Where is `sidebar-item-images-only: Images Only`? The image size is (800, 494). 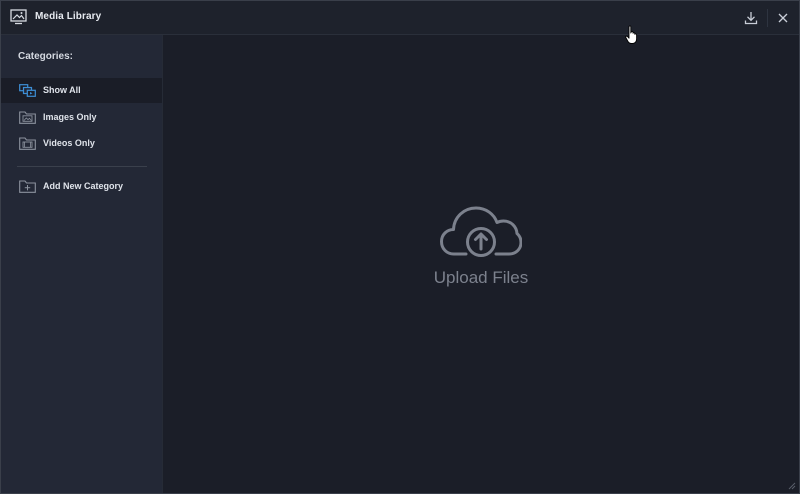 sidebar-item-images-only: Images Only is located at coordinates (81, 117).